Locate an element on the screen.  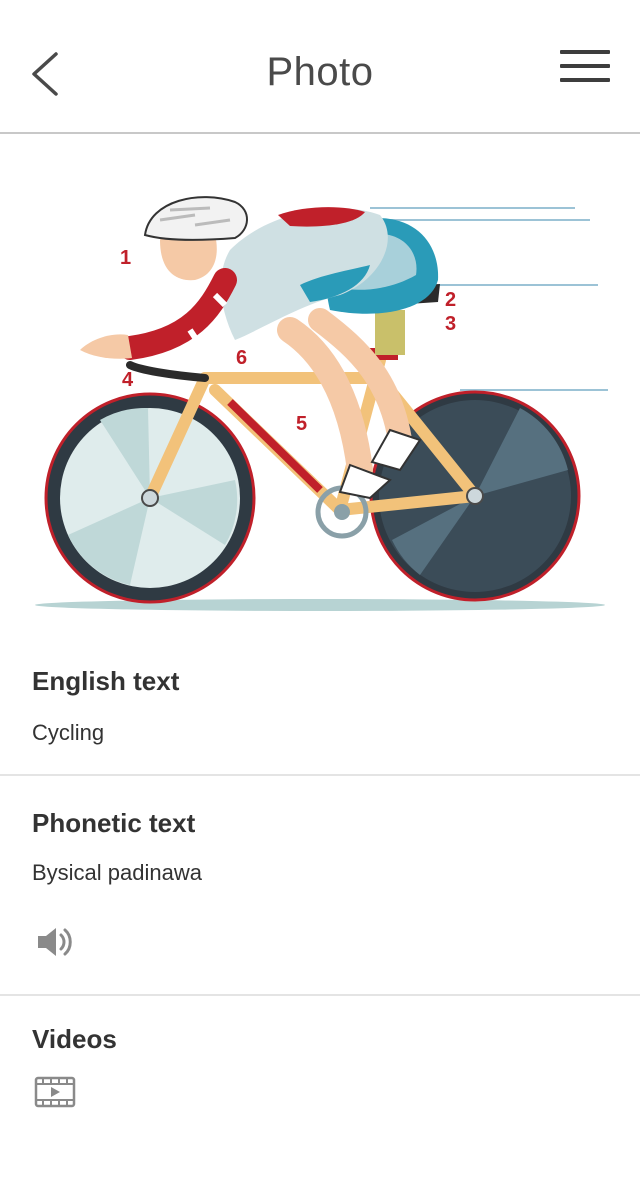
videos-label: Videos is located at coordinates (74, 1039).